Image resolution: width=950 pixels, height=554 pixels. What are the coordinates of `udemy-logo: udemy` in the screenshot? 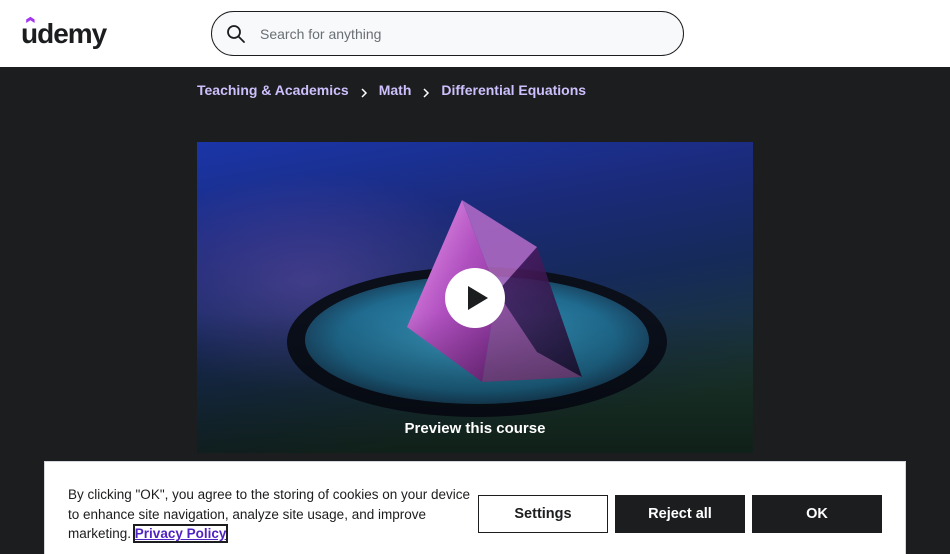 It's located at (65, 33).